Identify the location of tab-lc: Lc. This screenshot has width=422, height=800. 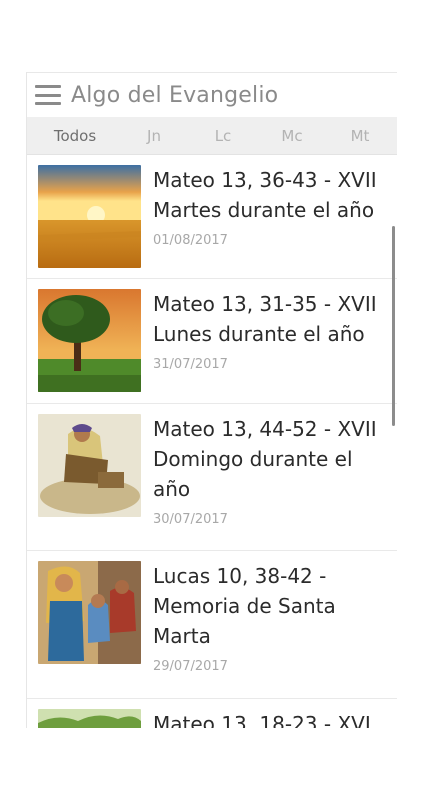
(223, 136).